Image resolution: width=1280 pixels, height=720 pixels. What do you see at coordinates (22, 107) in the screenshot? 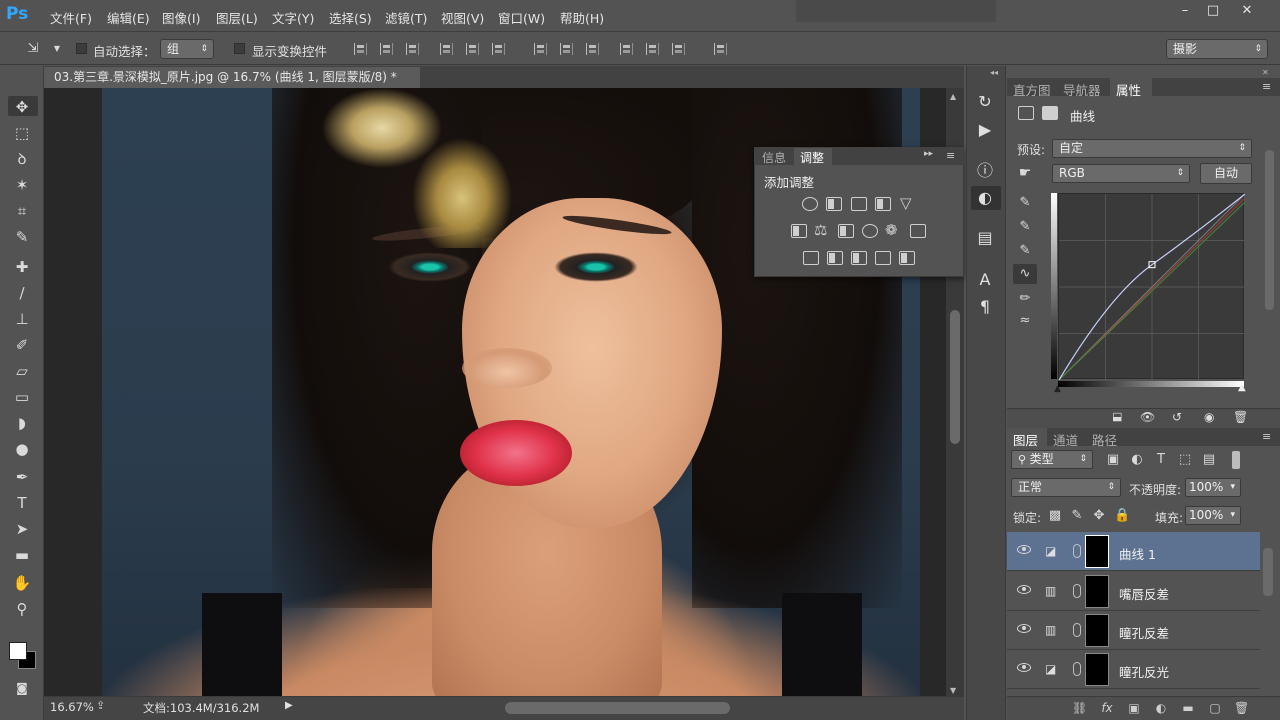
I see `move-tool-icon: ✥` at bounding box center [22, 107].